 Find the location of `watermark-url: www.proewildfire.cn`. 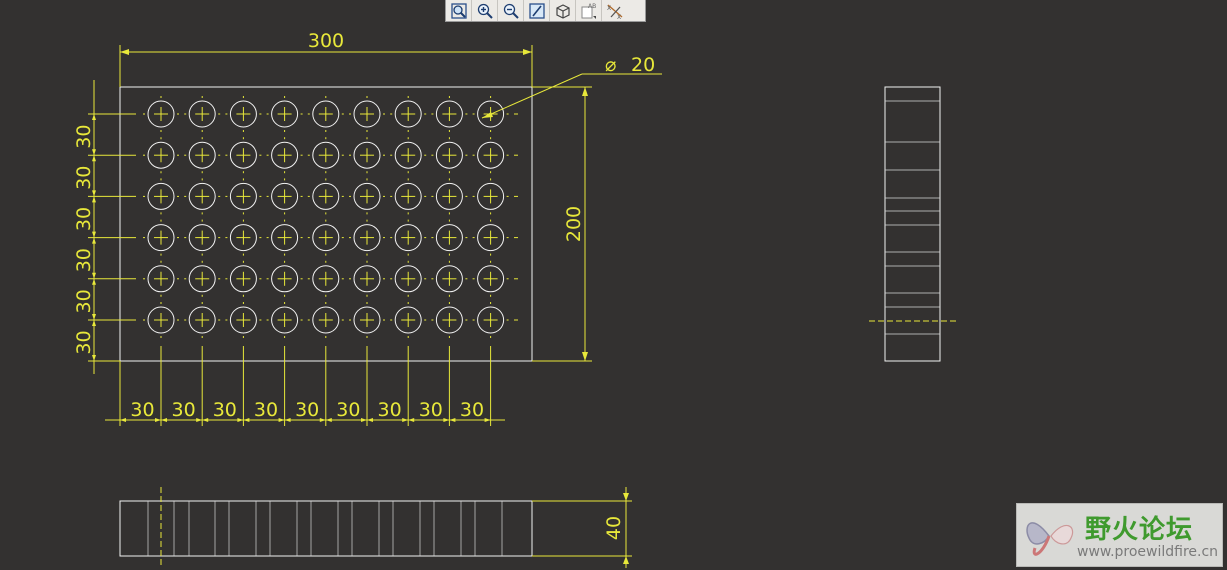

watermark-url: www.proewildfire.cn is located at coordinates (1148, 552).